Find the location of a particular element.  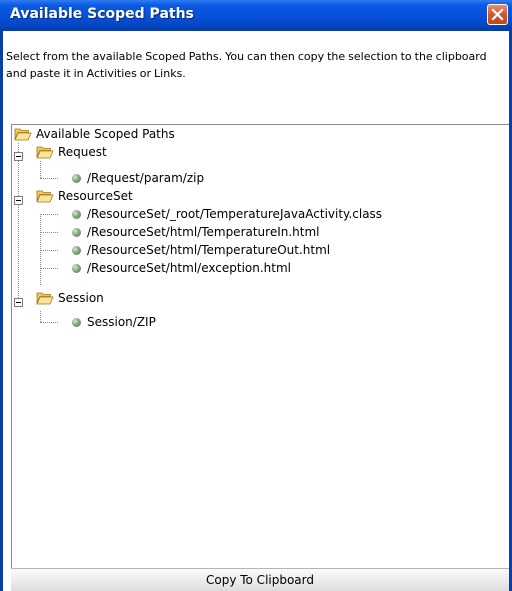

tree-group-label: ResourceSet is located at coordinates (95, 196).